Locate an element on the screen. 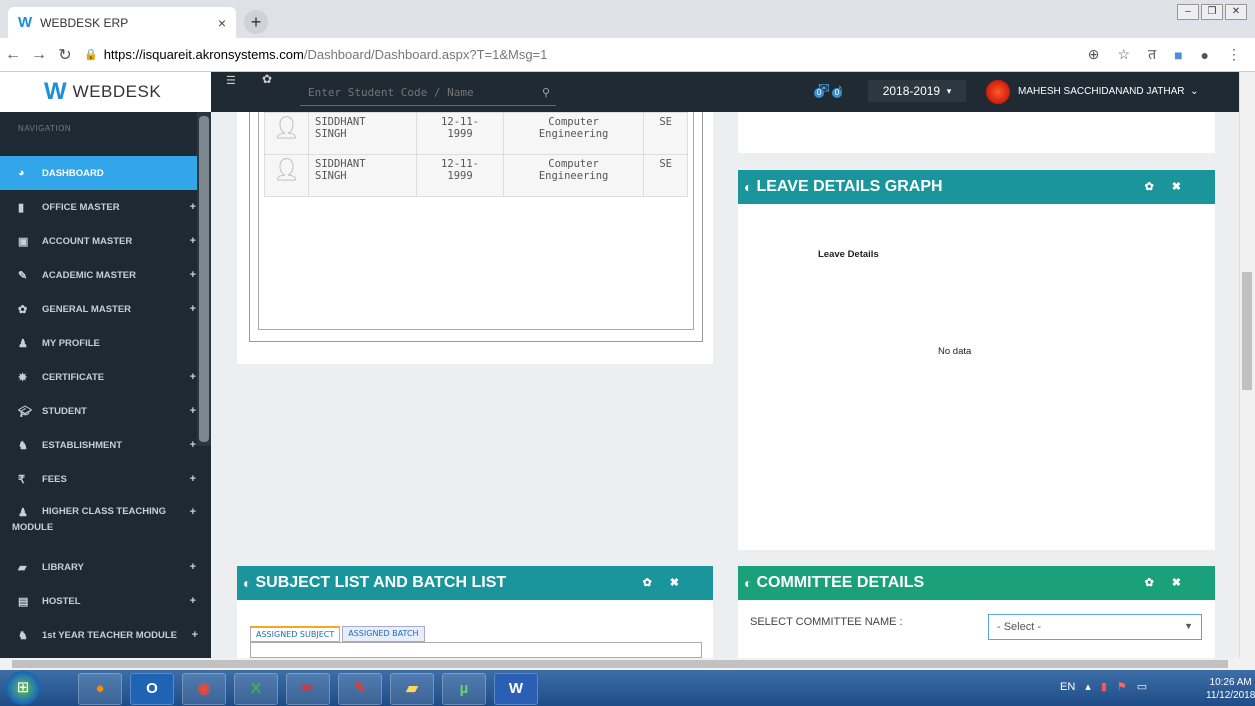 The height and width of the screenshot is (706, 1255). logo-text: WEBDESK is located at coordinates (117, 91).